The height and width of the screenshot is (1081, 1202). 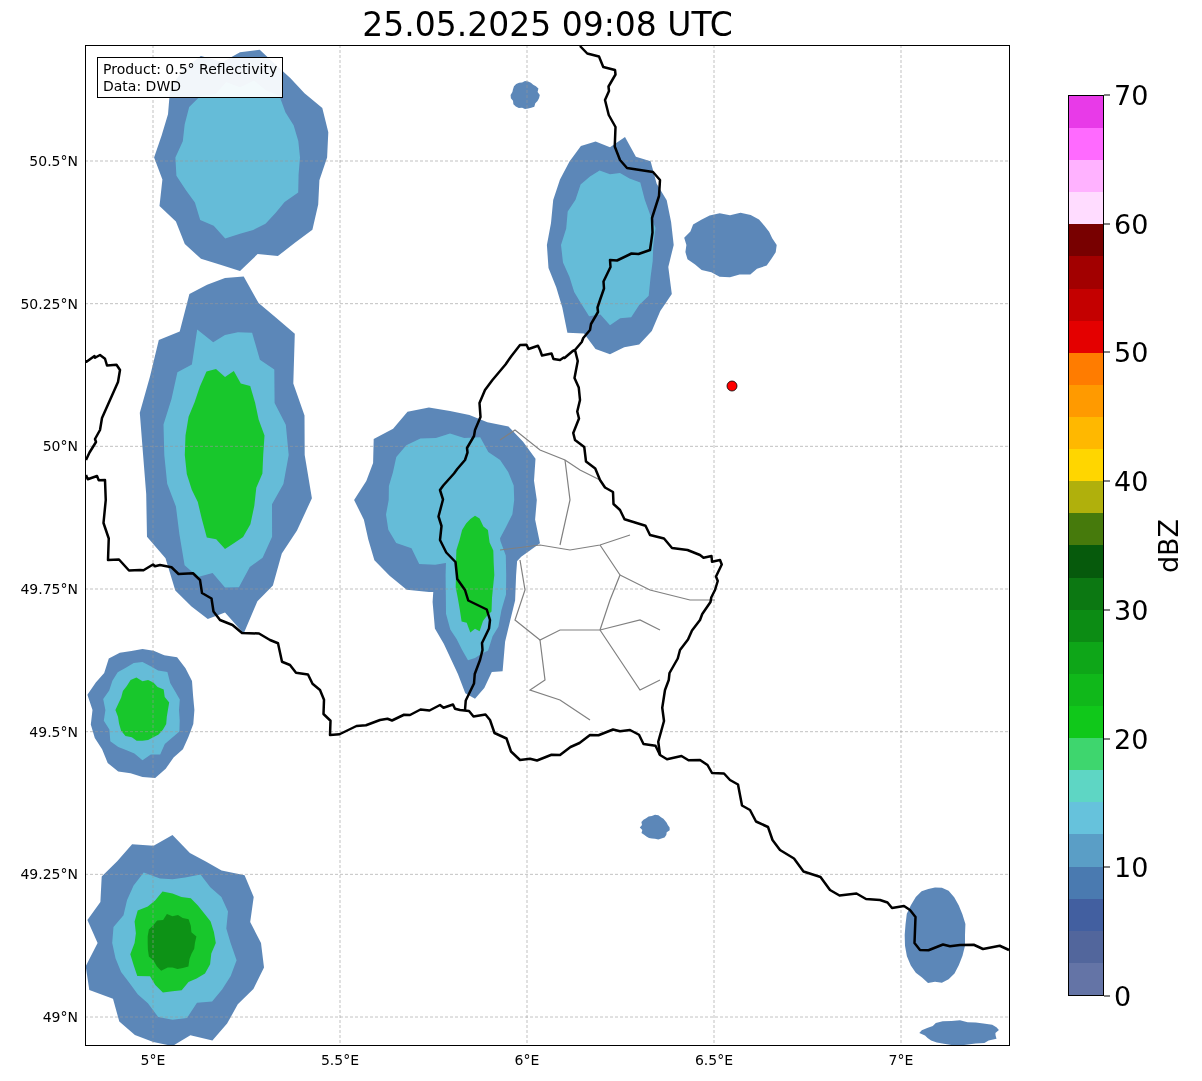 What do you see at coordinates (60, 1017) in the screenshot?
I see `y-tick-label: 49°N` at bounding box center [60, 1017].